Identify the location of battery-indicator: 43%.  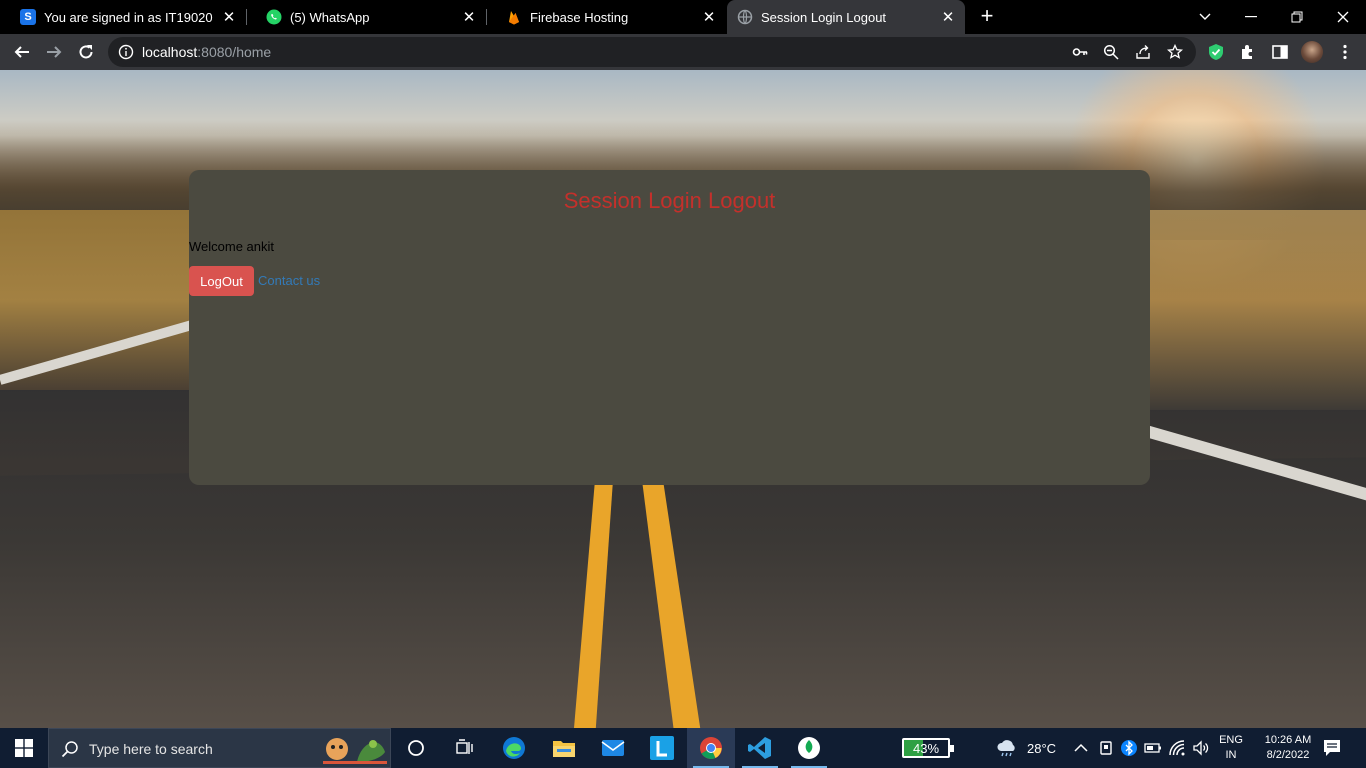
(928, 748).